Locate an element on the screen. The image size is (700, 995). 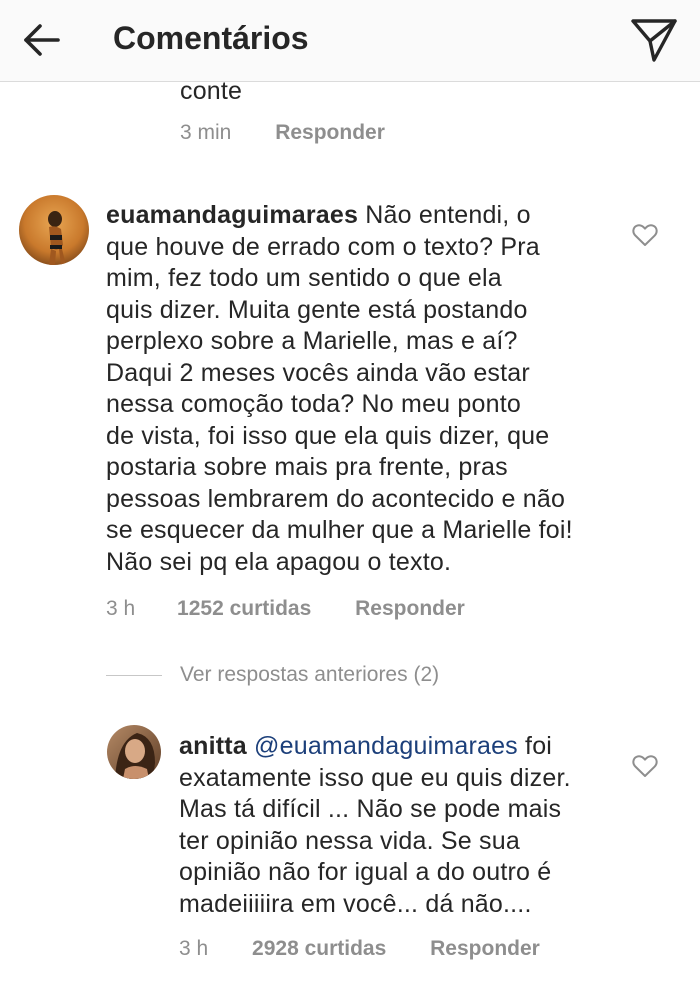
view-previous-label: Ver respostas anteriores (2) is located at coordinates (309, 675).